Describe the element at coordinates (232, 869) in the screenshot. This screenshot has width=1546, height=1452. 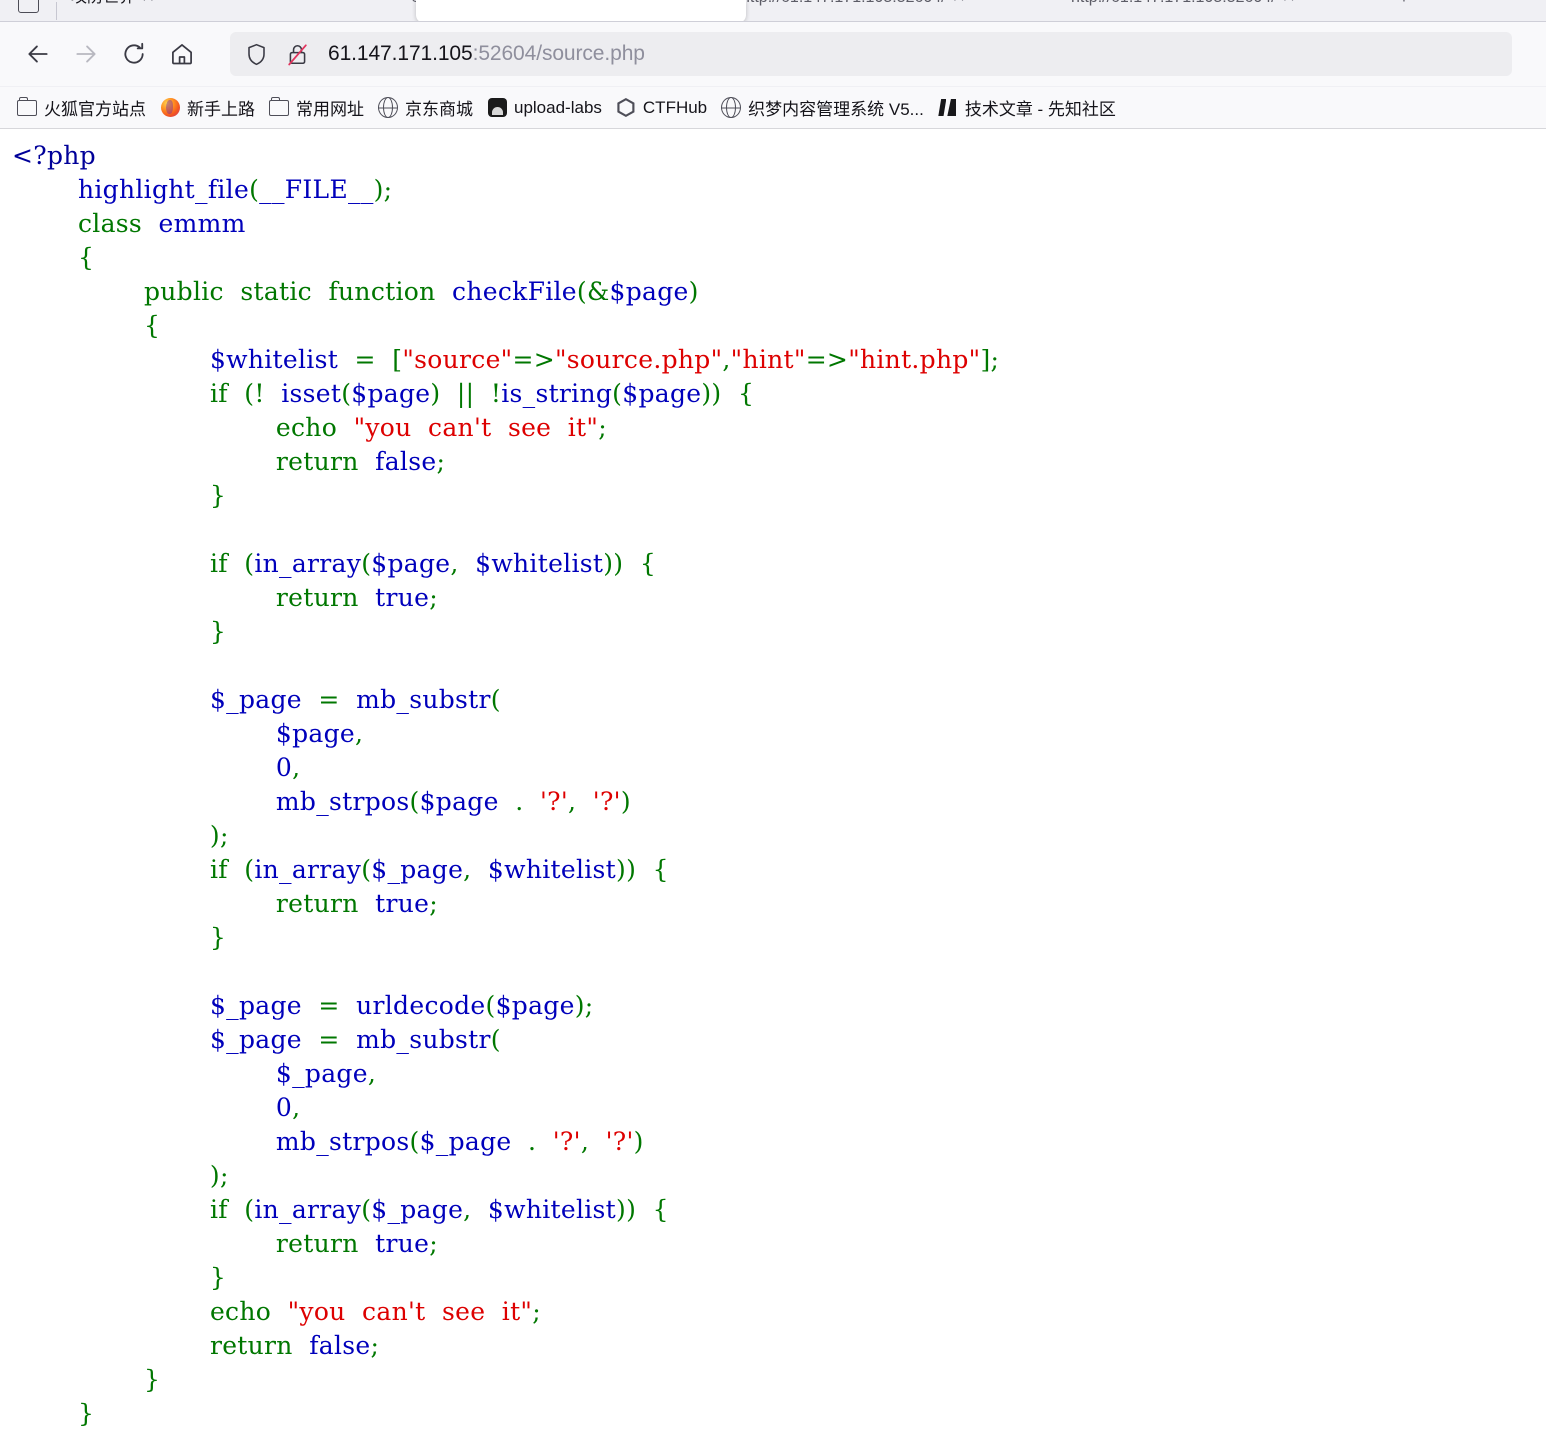
I see `code-token: if (` at that location.